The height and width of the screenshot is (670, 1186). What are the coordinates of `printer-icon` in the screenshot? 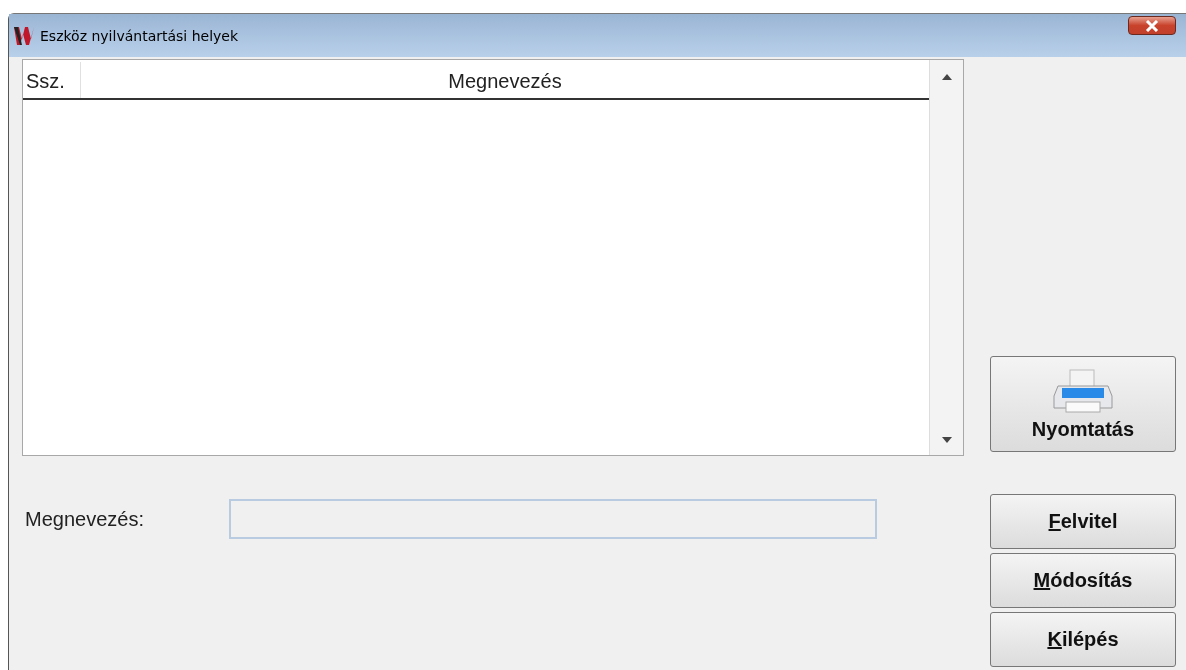 It's located at (1083, 391).